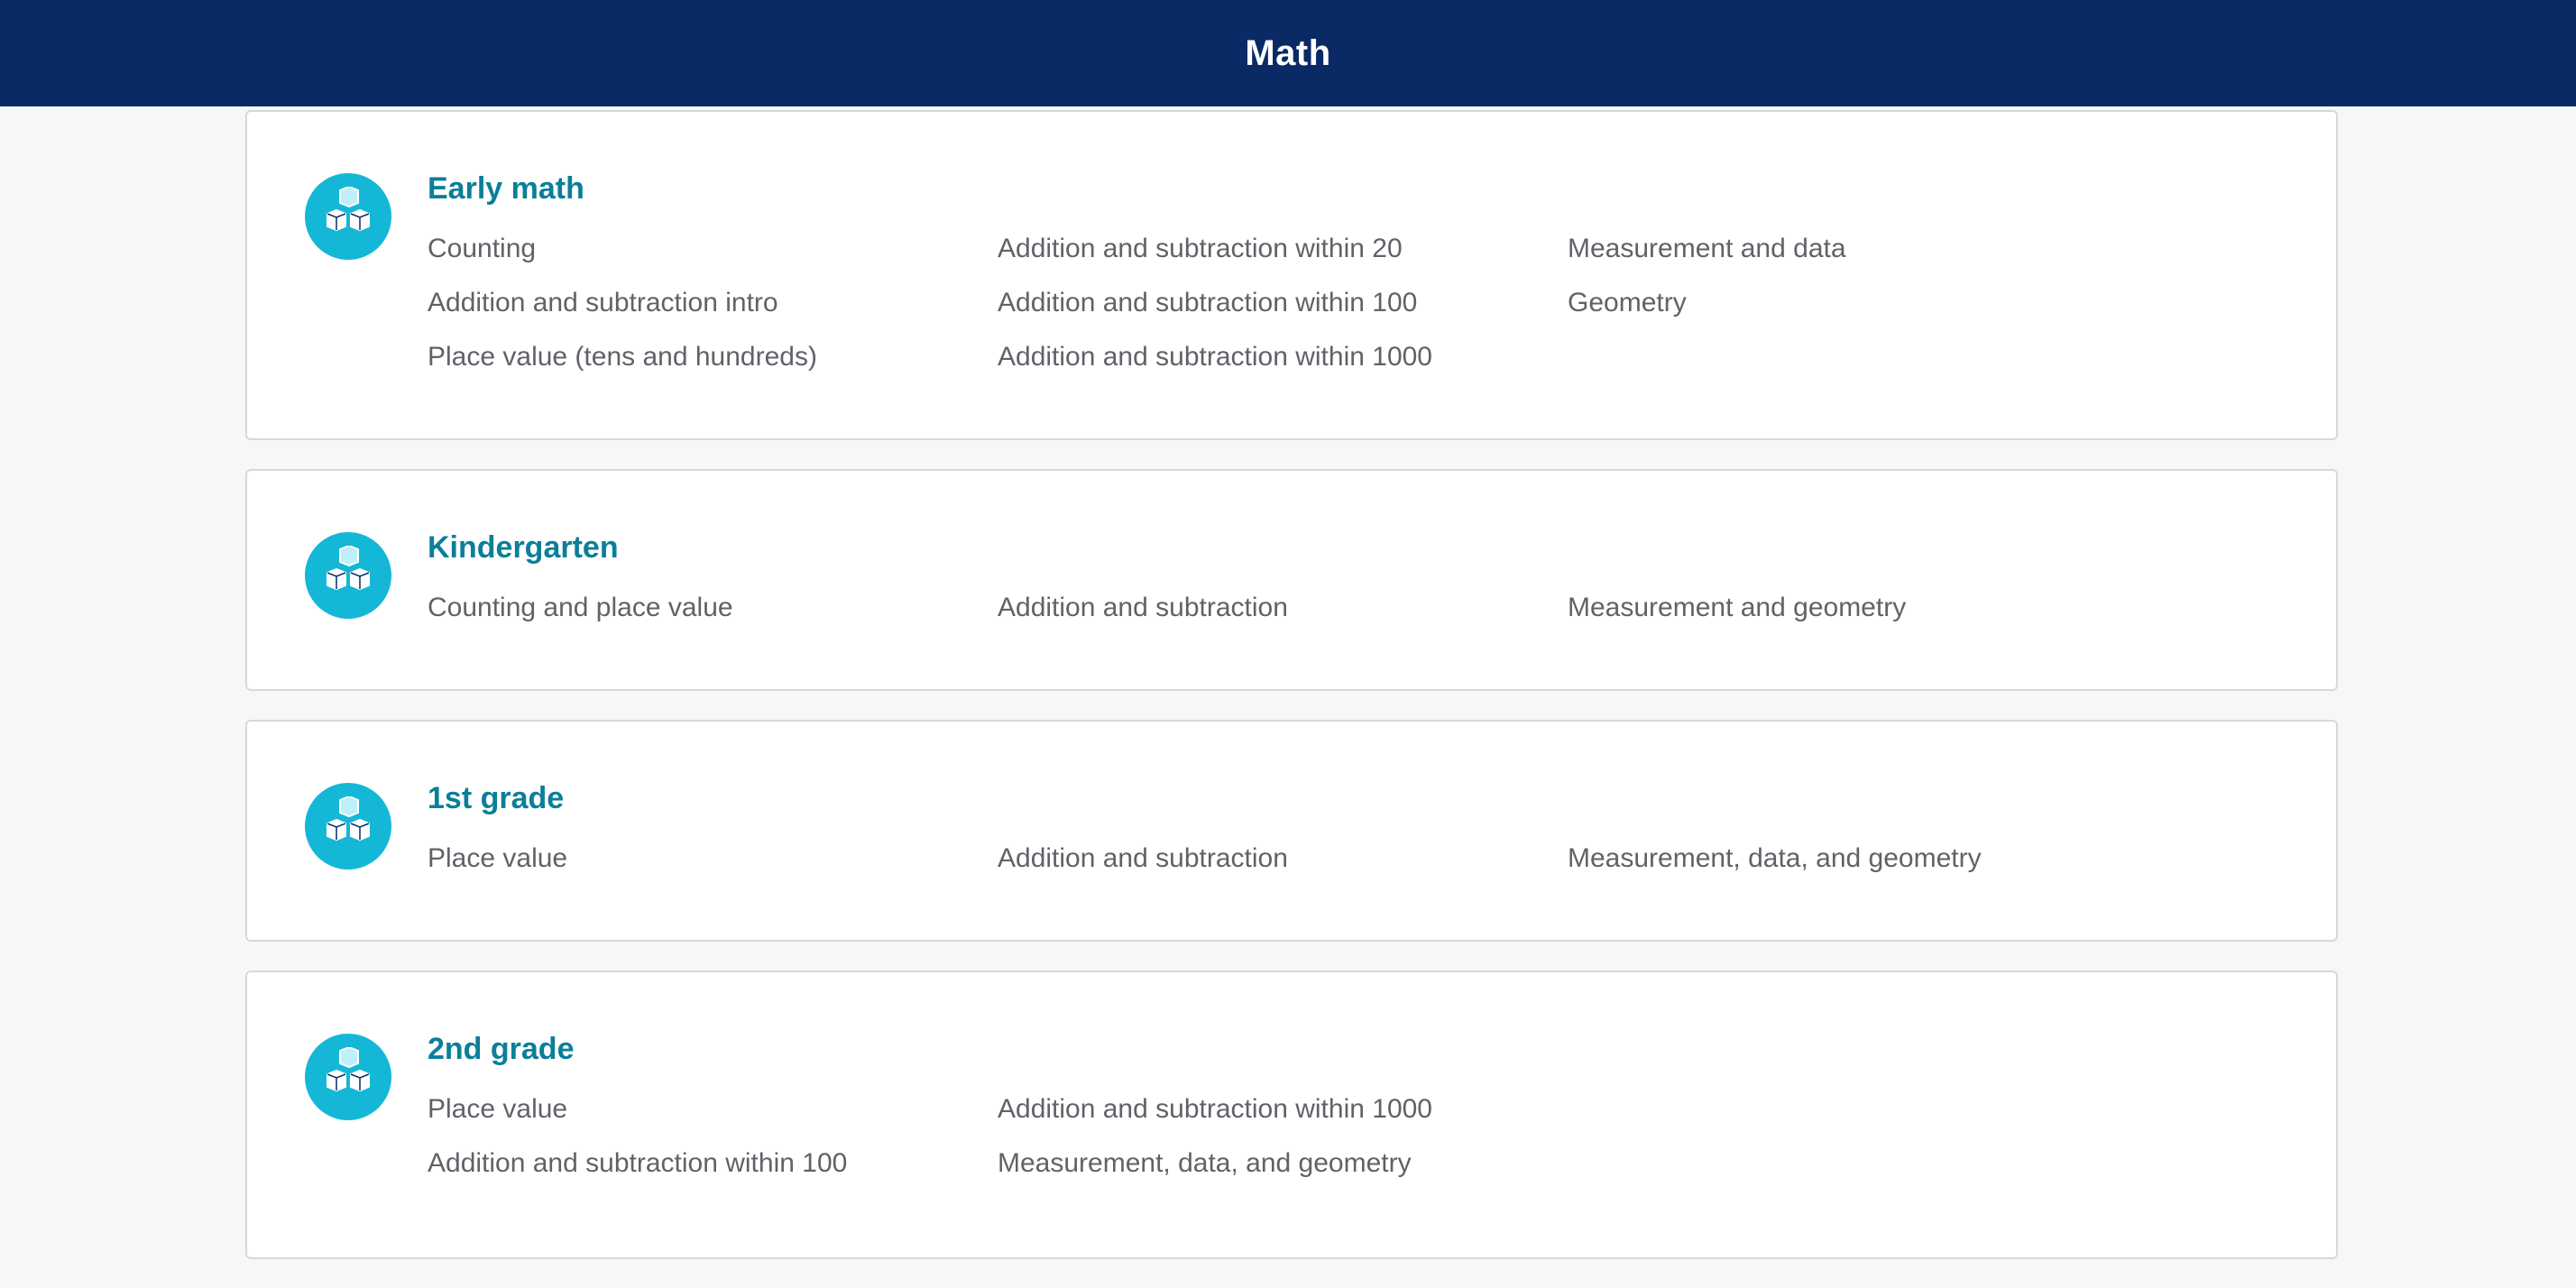 This screenshot has height=1288, width=2576. What do you see at coordinates (1853, 1109) in the screenshot?
I see `topic-empty-slot` at bounding box center [1853, 1109].